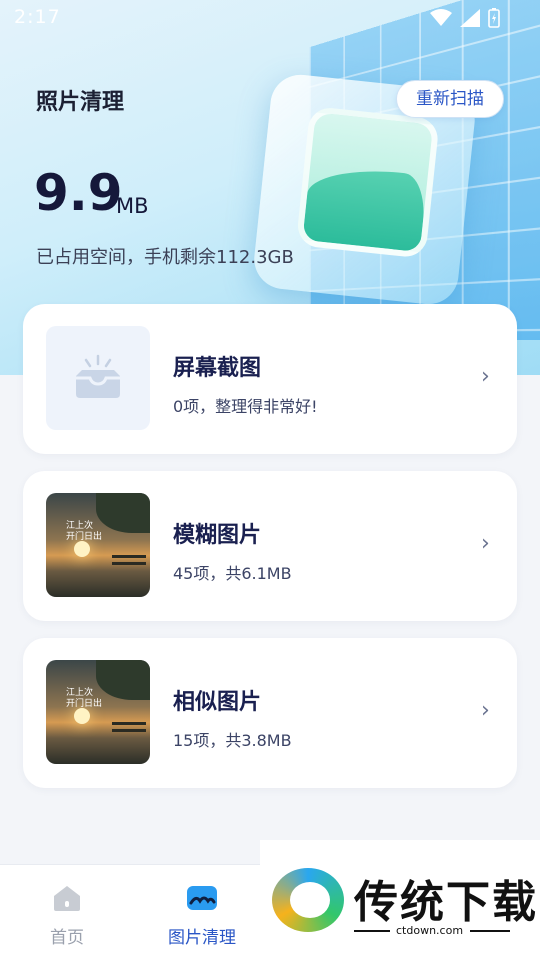 The image size is (540, 960). I want to click on nav-item-photo-cleanup: 图片清理, so click(202, 912).